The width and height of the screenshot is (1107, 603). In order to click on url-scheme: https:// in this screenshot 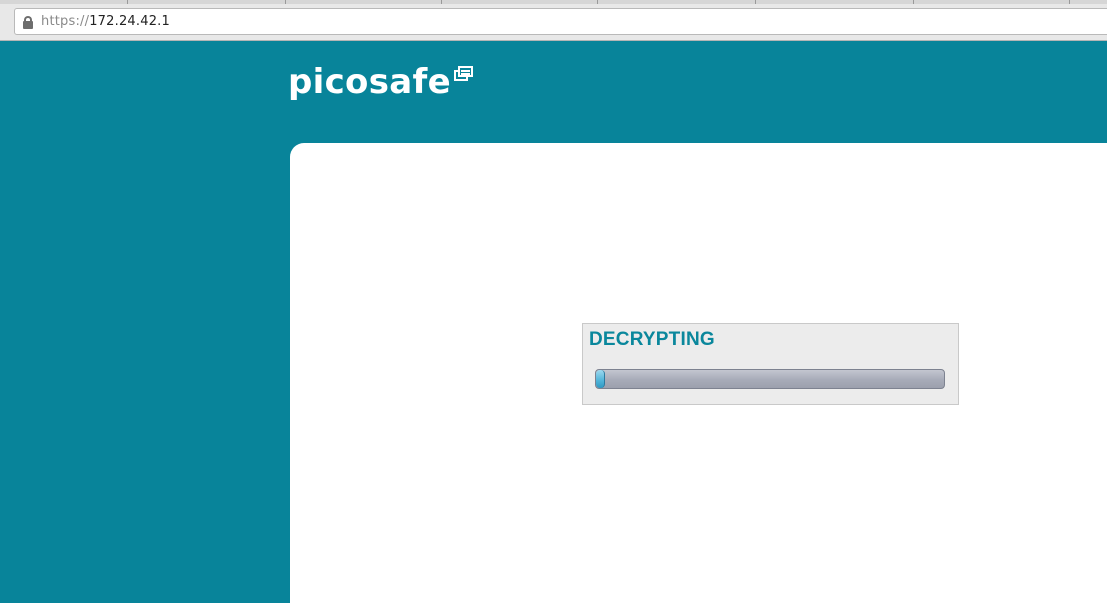, I will do `click(65, 21)`.